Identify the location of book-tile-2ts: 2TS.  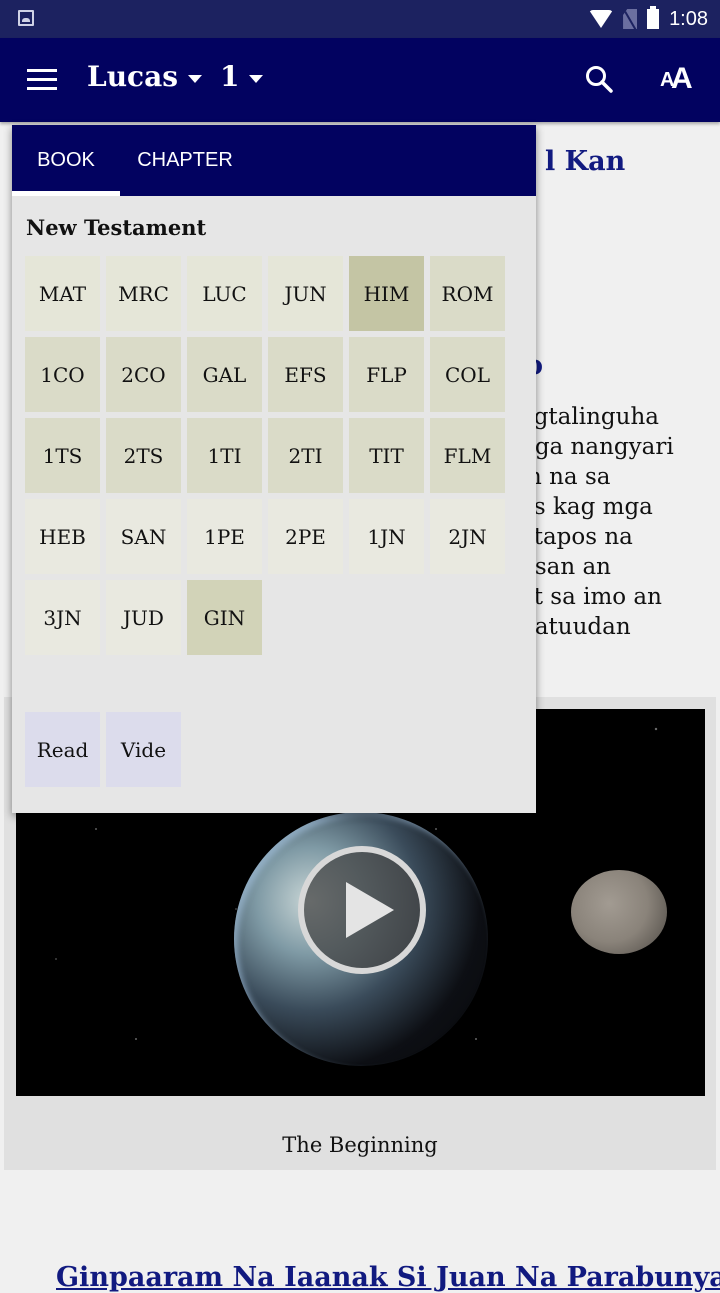
(143, 455).